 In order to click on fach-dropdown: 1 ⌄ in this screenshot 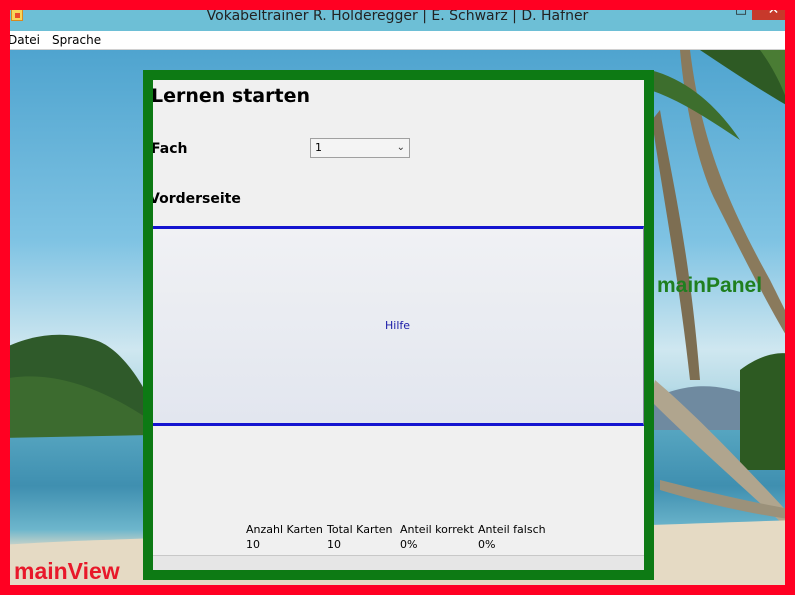, I will do `click(360, 148)`.